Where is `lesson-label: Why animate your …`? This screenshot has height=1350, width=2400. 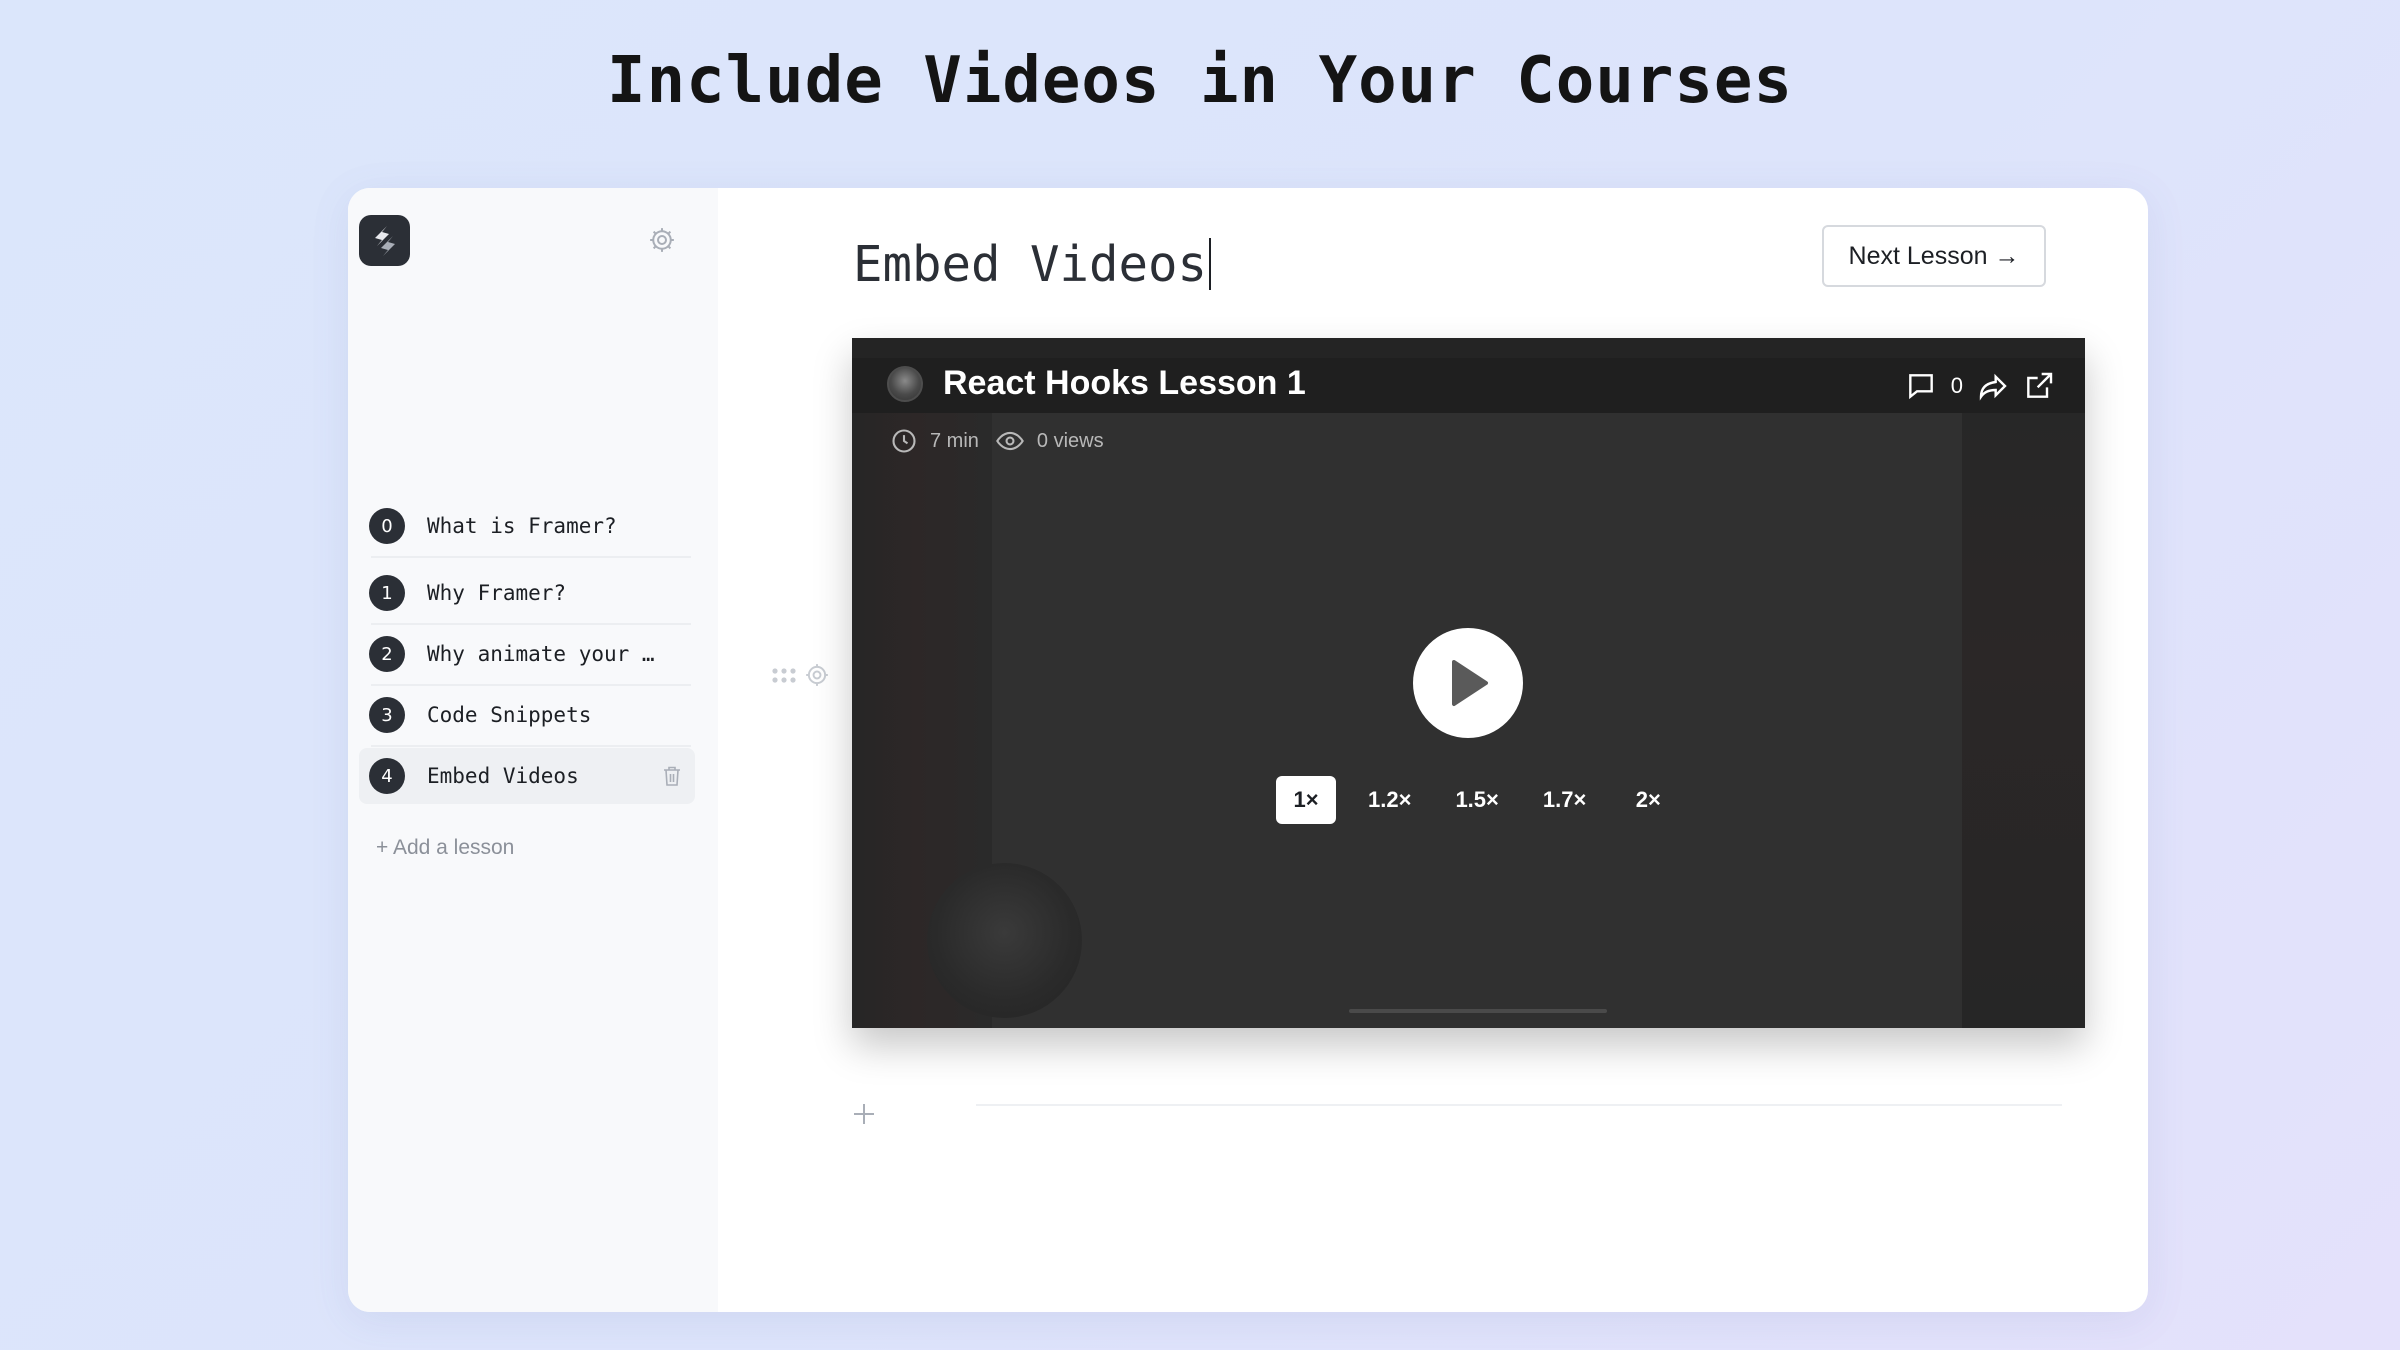 lesson-label: Why animate your … is located at coordinates (541, 654).